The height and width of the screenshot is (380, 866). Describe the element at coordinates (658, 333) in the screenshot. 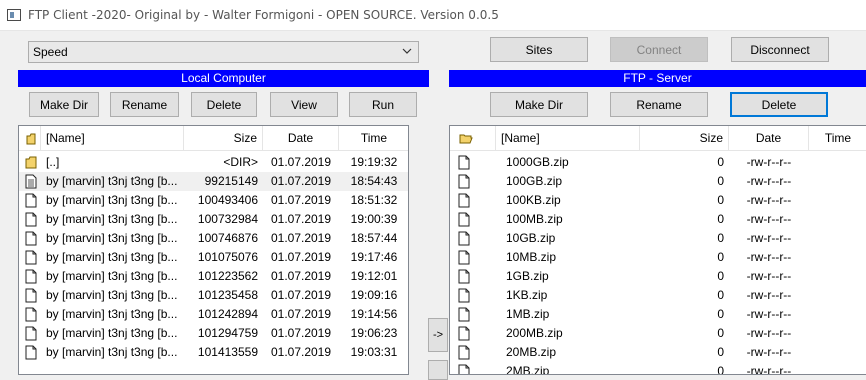

I see `server-file-row: 200MB.zip 0 -rw-r--r--` at that location.